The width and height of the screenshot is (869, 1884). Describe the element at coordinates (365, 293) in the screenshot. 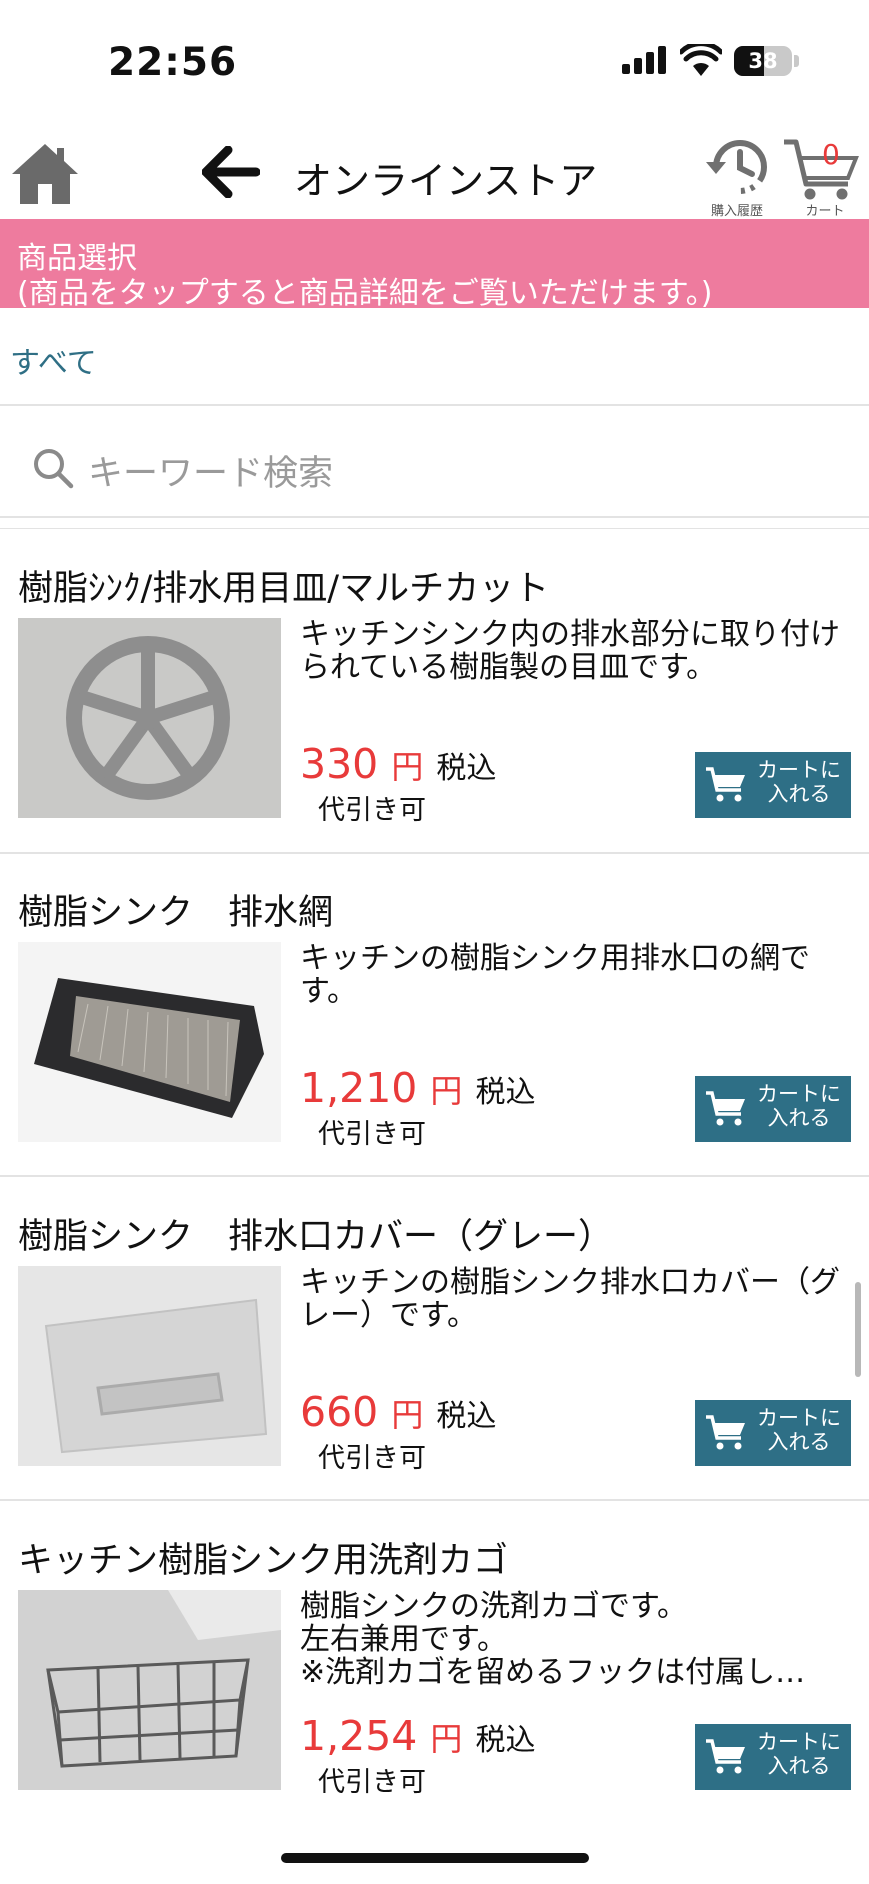

I see `banner-subtitle: (商品をタップすると商品詳細をご覧いただけます。)` at that location.